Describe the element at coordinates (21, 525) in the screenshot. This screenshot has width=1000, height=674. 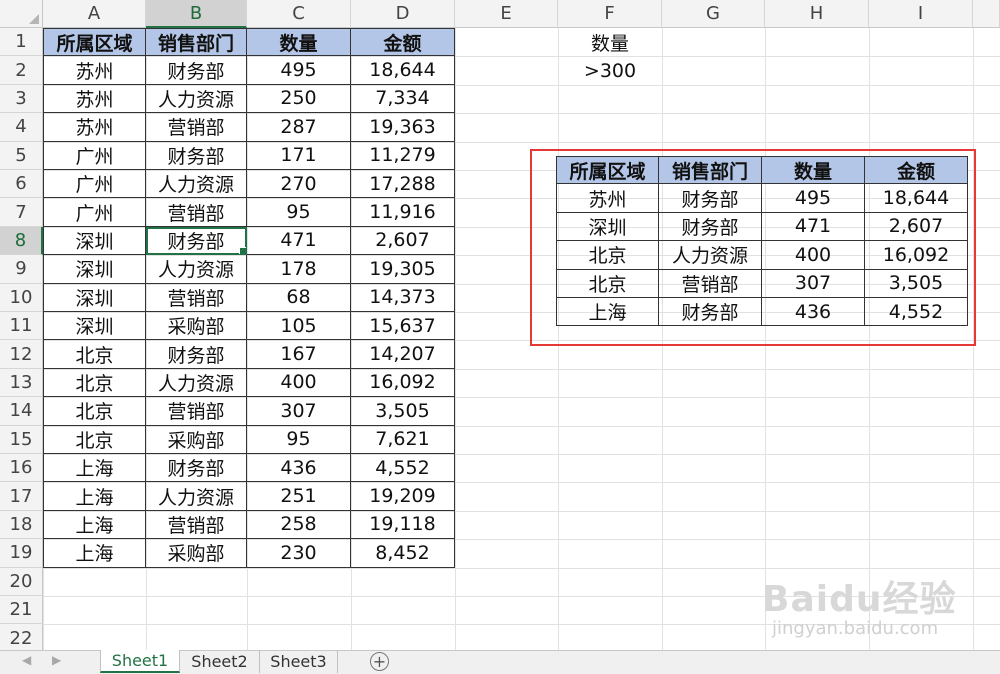
I see `row-header-18: 18` at that location.